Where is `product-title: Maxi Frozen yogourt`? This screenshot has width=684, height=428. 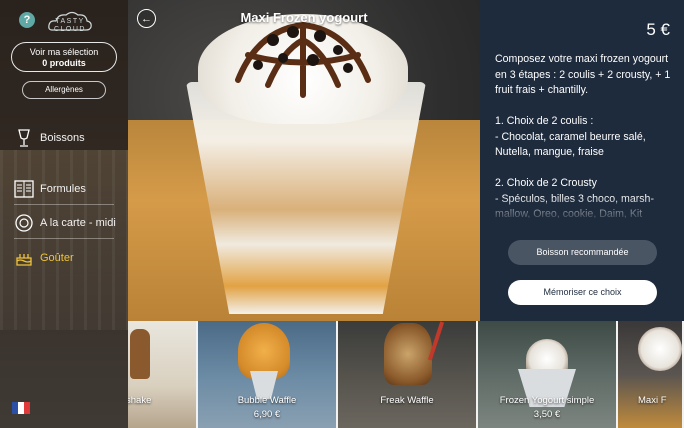
product-title: Maxi Frozen yogourt is located at coordinates (304, 17).